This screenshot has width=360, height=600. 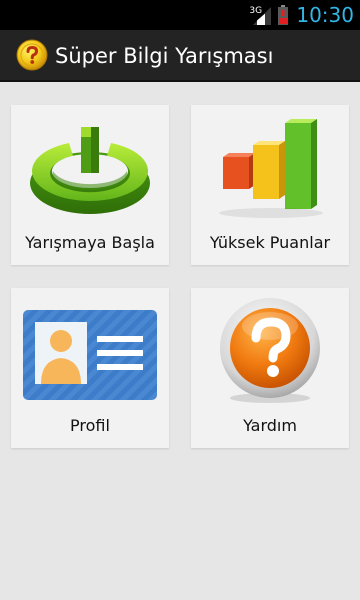 I want to click on status-icons: 3G 10:30, so click(x=301, y=15).